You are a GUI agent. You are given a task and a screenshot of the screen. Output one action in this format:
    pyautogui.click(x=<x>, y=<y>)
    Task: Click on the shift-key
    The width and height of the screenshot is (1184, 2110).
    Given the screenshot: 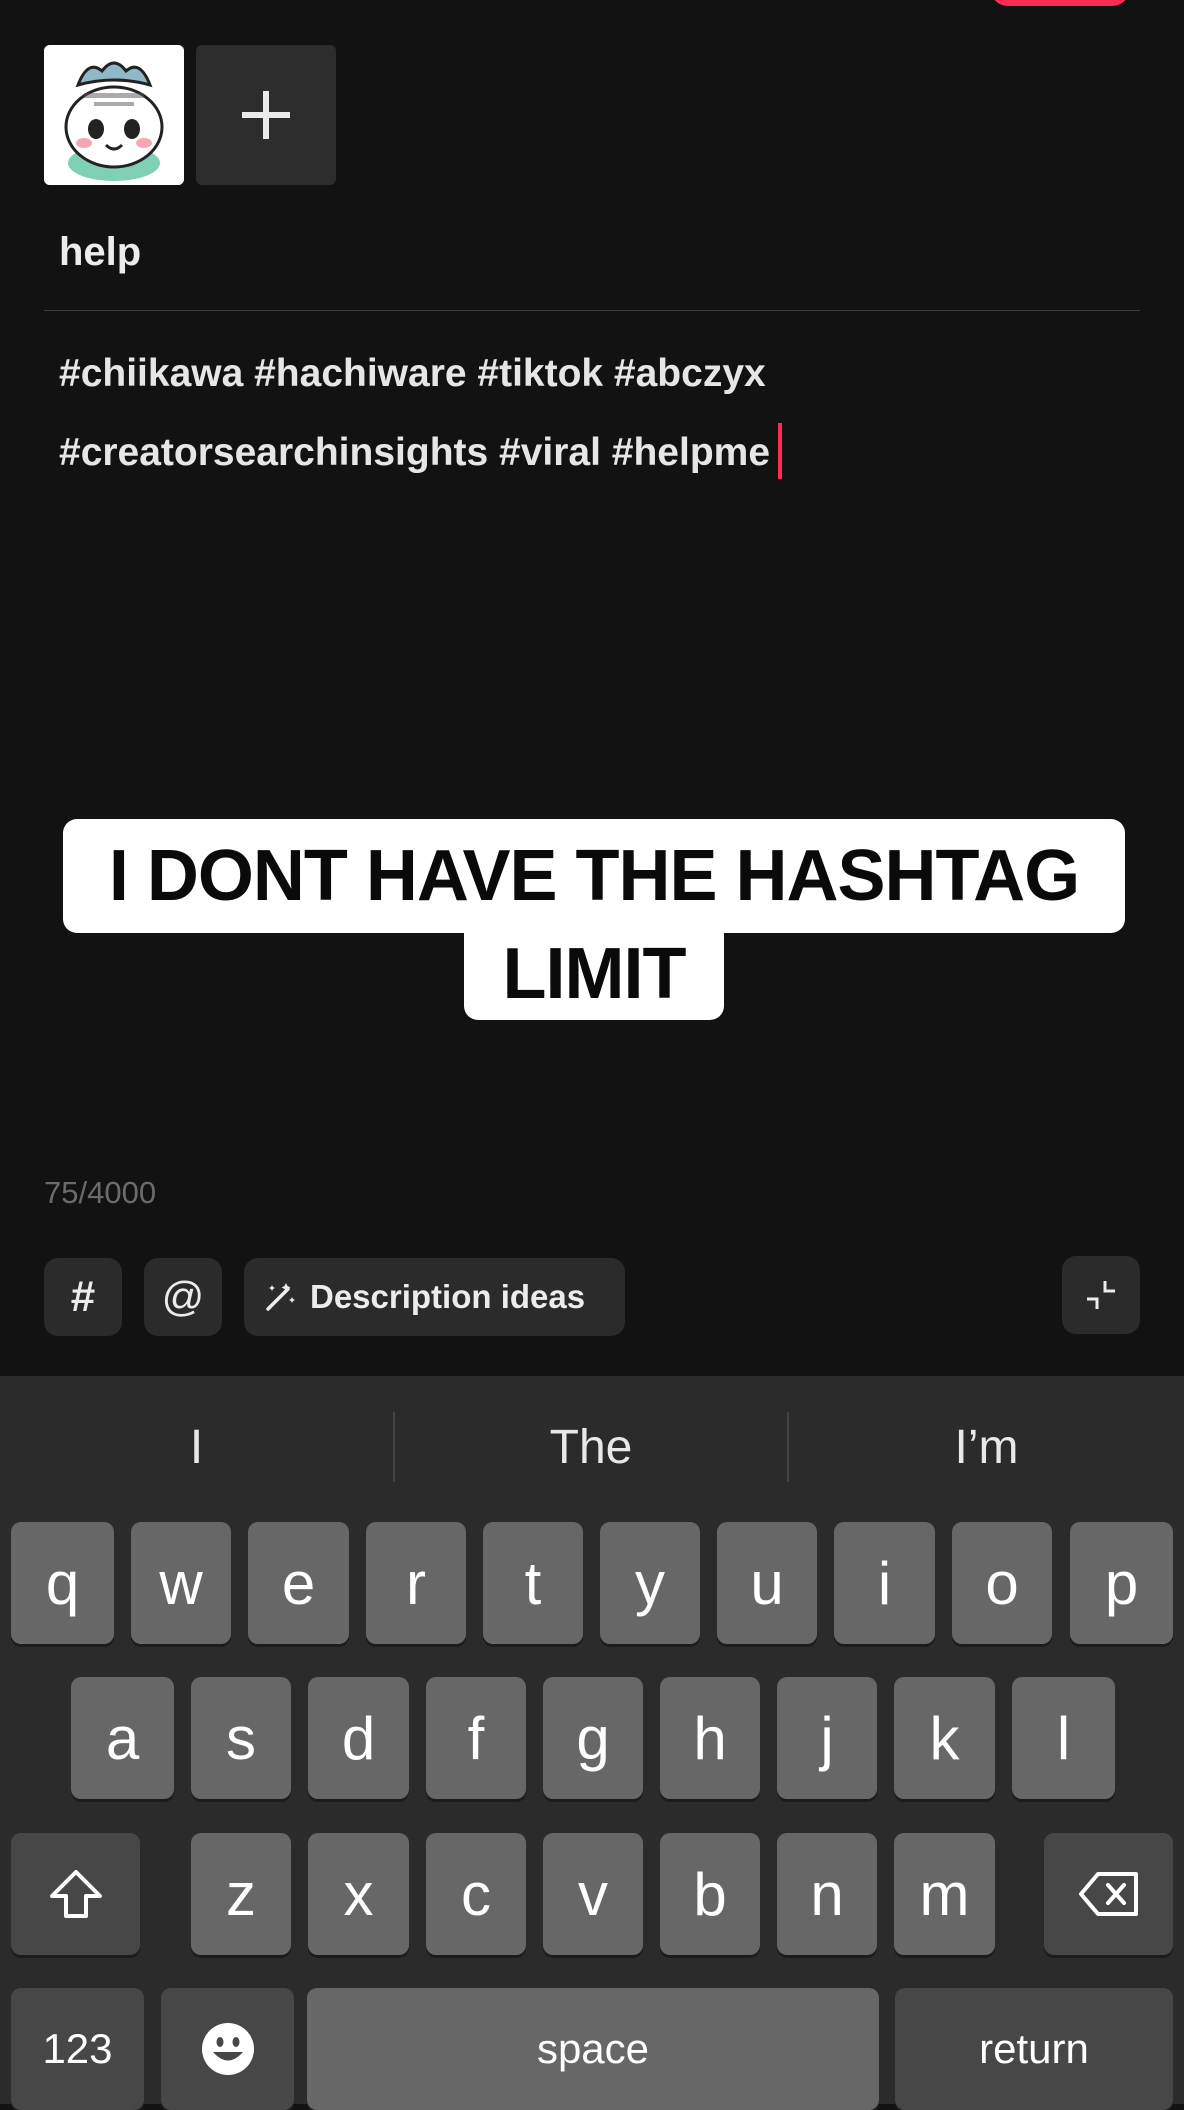 What is the action you would take?
    pyautogui.click(x=75, y=1894)
    